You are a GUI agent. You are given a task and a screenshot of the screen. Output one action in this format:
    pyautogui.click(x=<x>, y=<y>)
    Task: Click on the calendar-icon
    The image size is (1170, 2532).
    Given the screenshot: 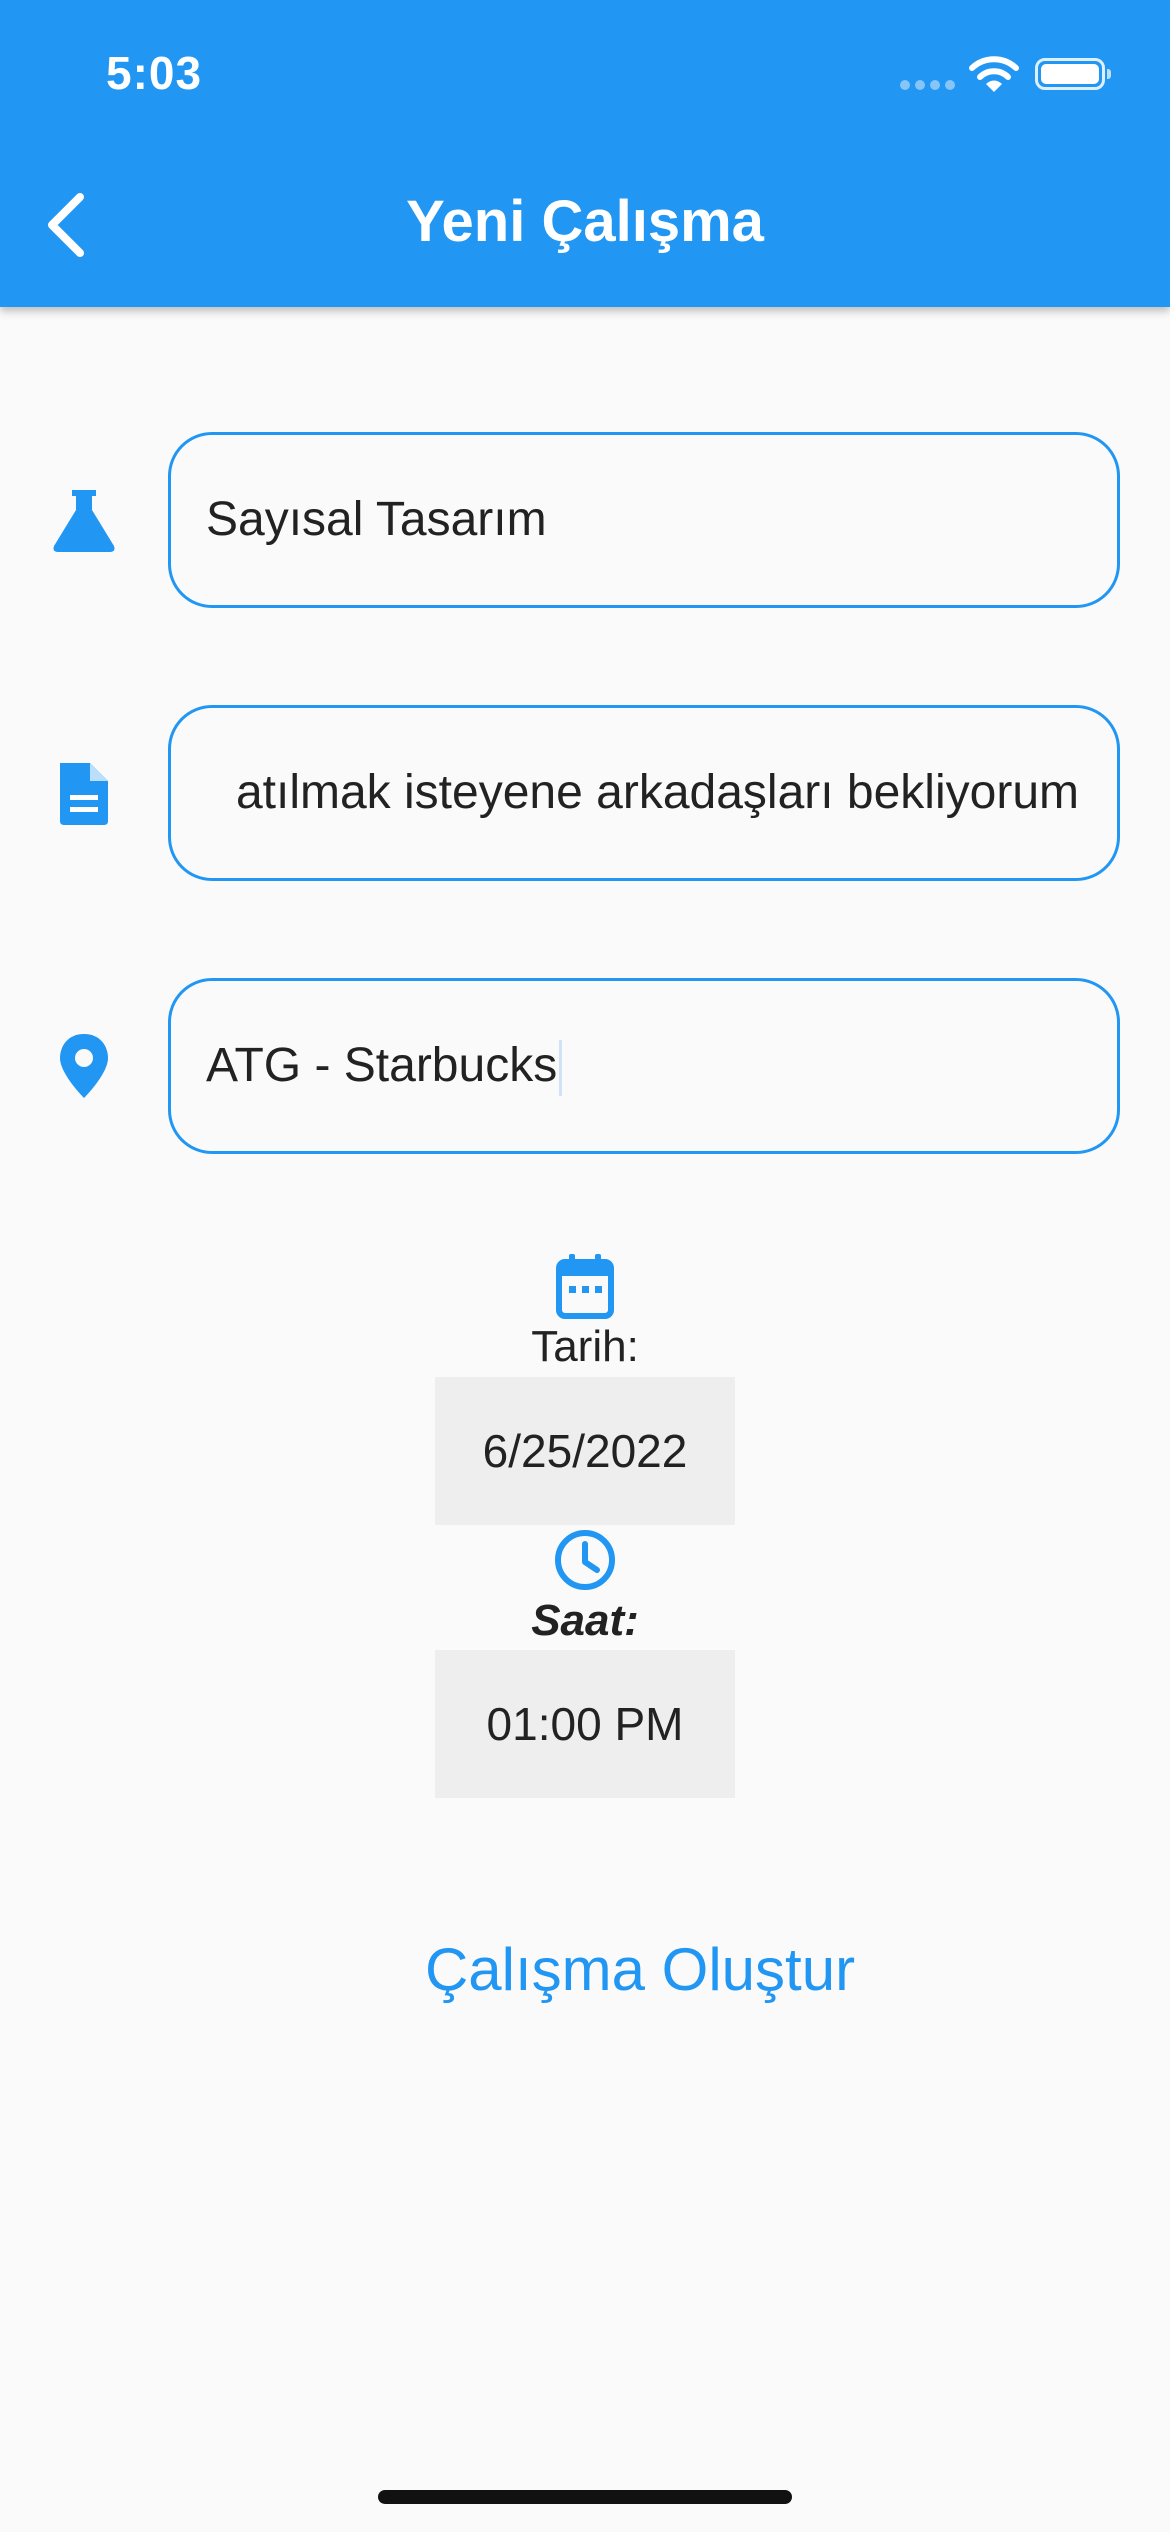 What is the action you would take?
    pyautogui.click(x=585, y=1286)
    